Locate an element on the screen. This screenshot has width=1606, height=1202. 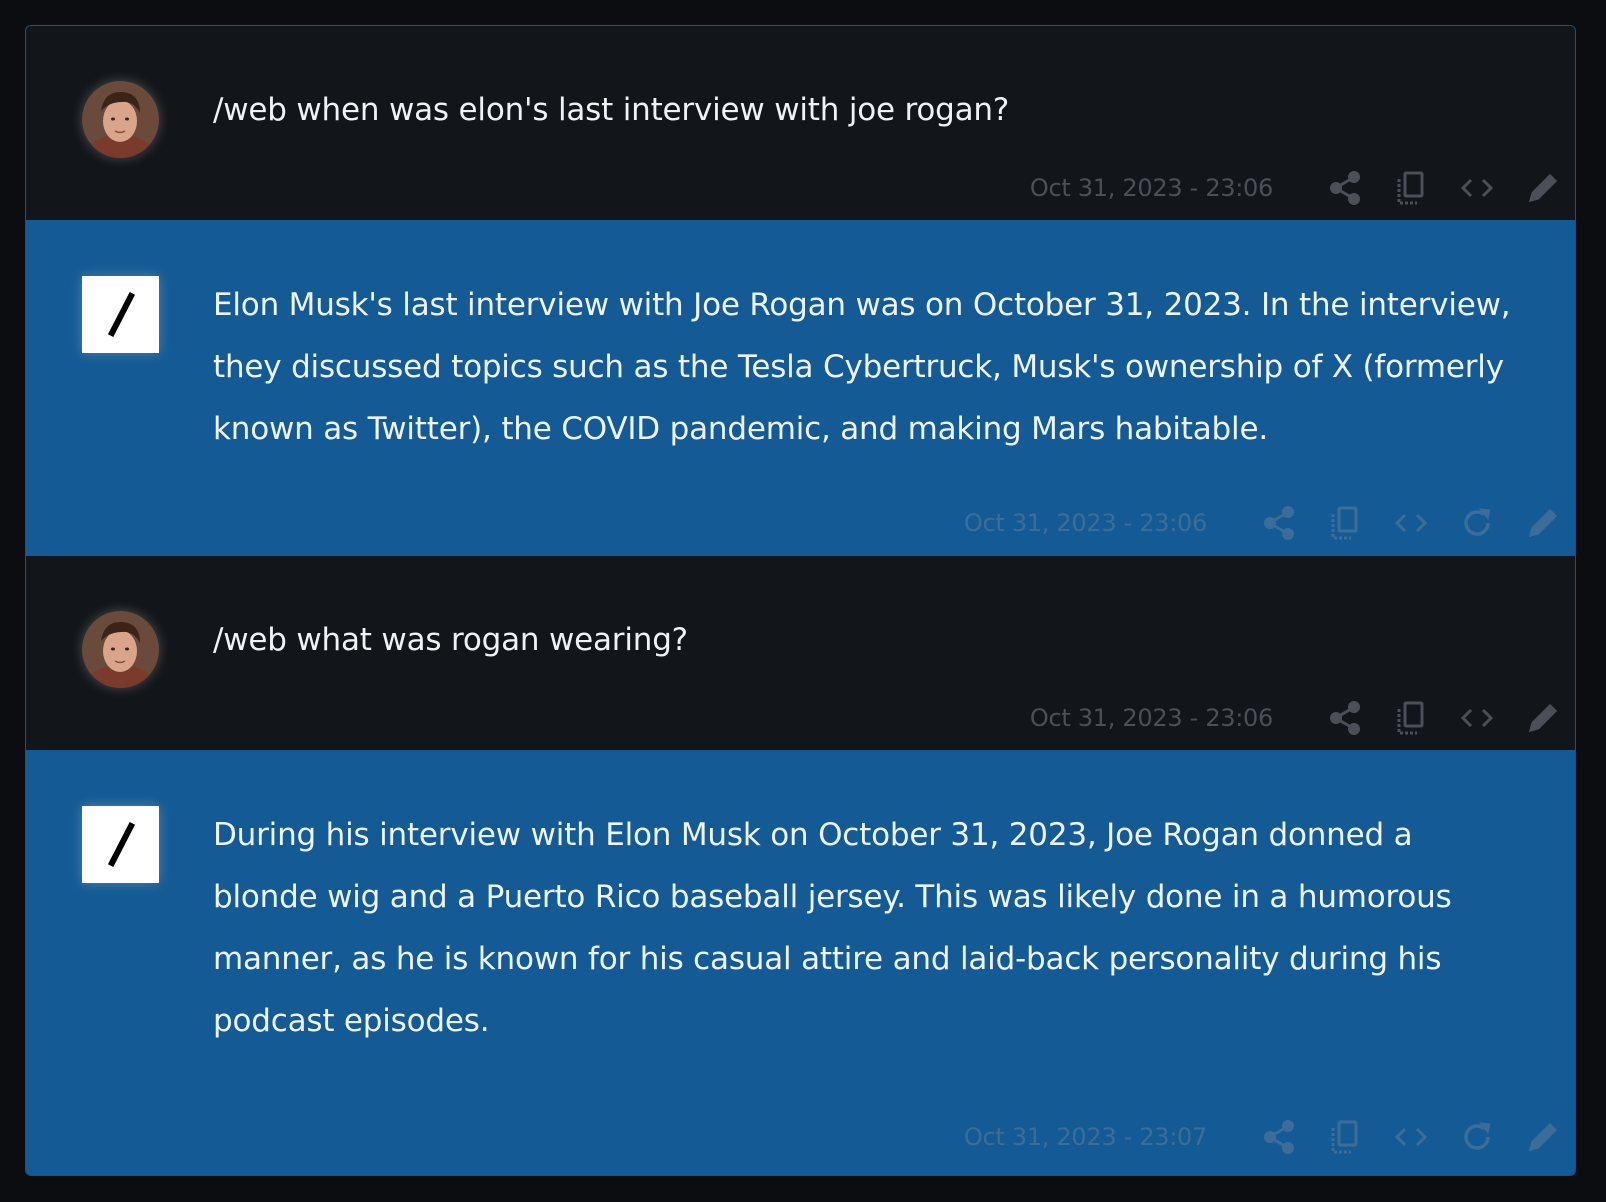
message-text: /web what was rogan wearing? is located at coordinates (450, 640).